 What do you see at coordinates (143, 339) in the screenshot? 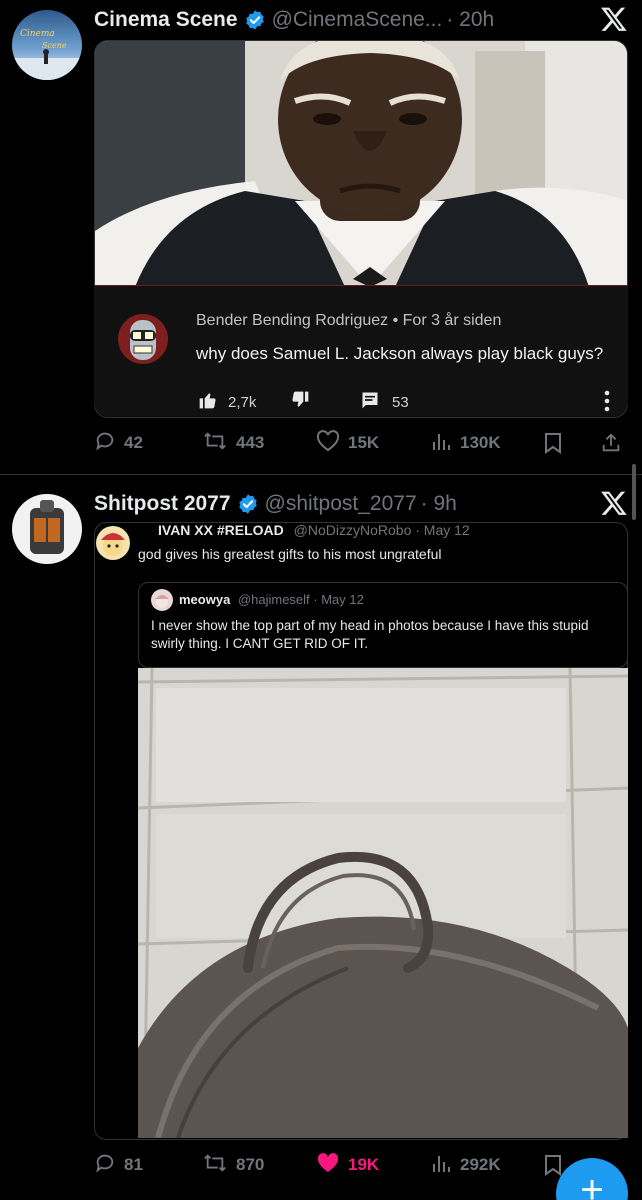
I see `bender-avatar` at bounding box center [143, 339].